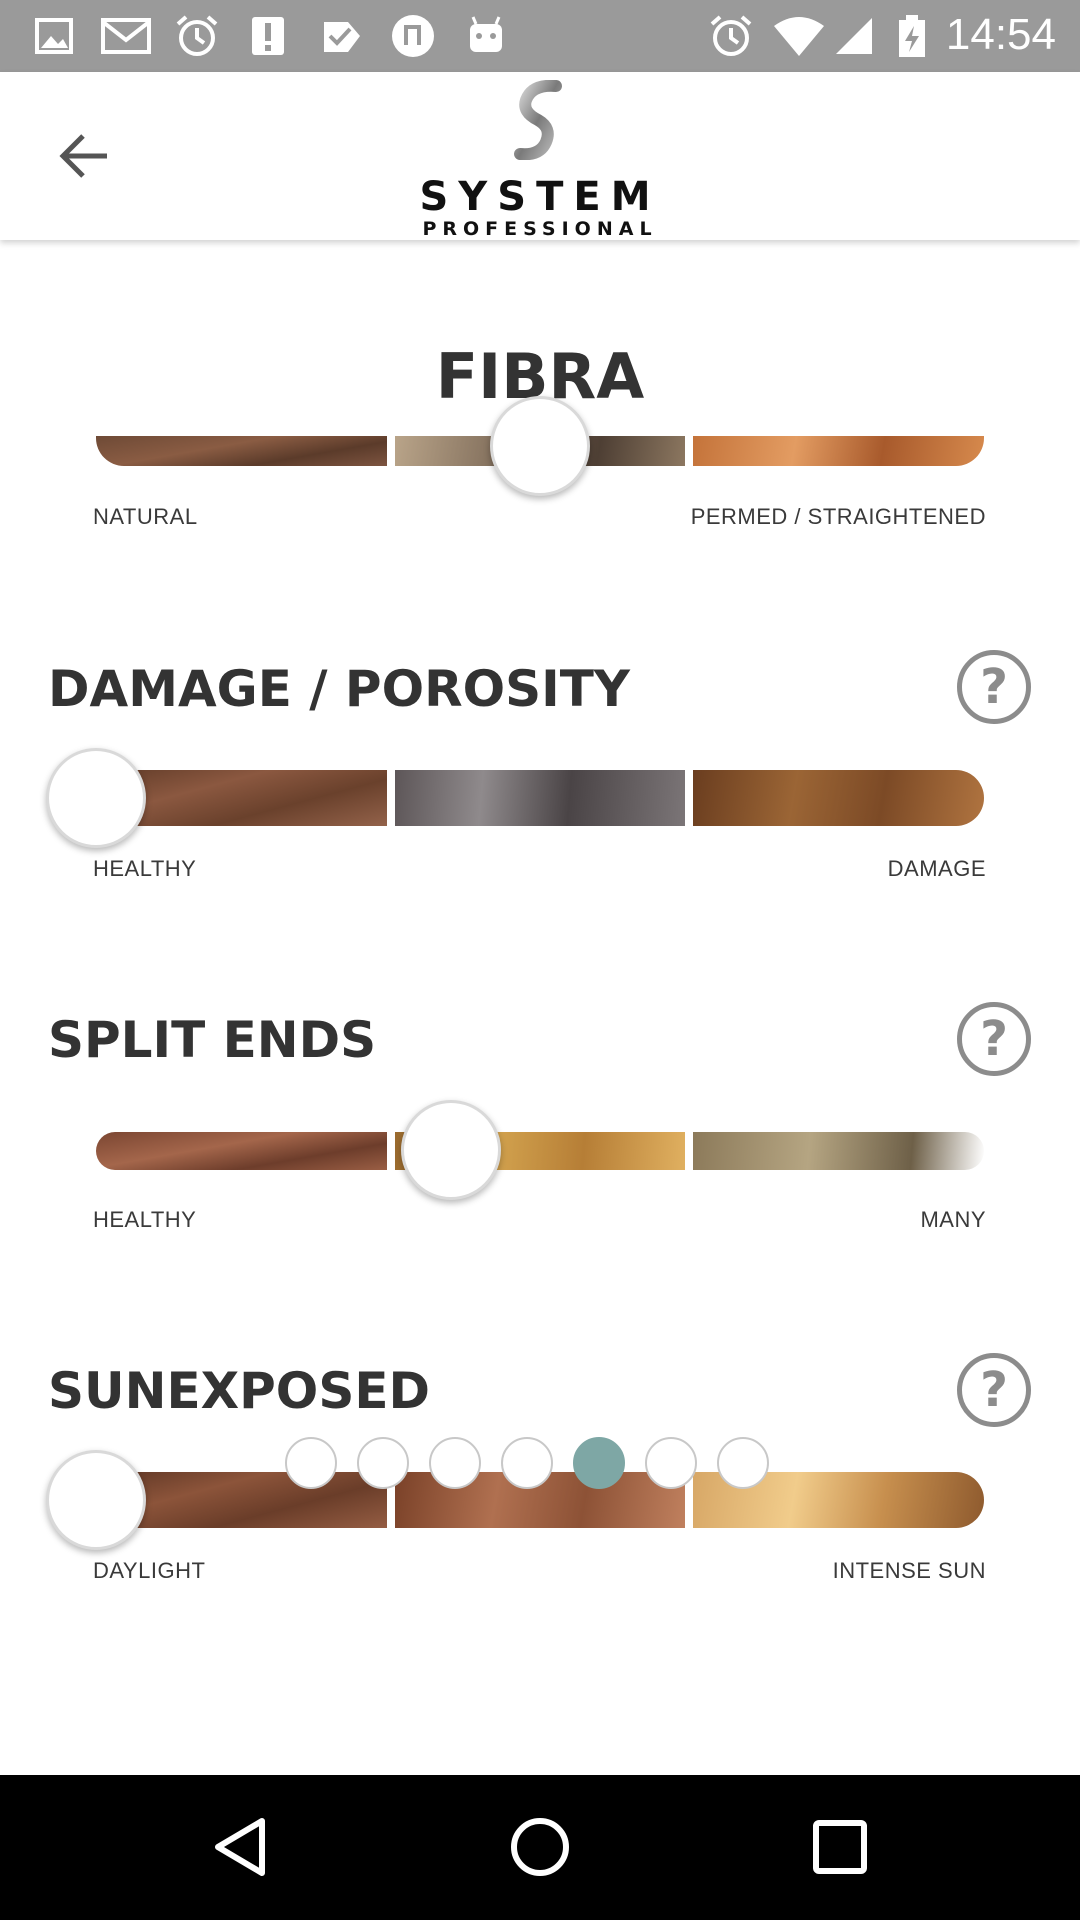 The image size is (1080, 1920). I want to click on battery-icon, so click(912, 36).